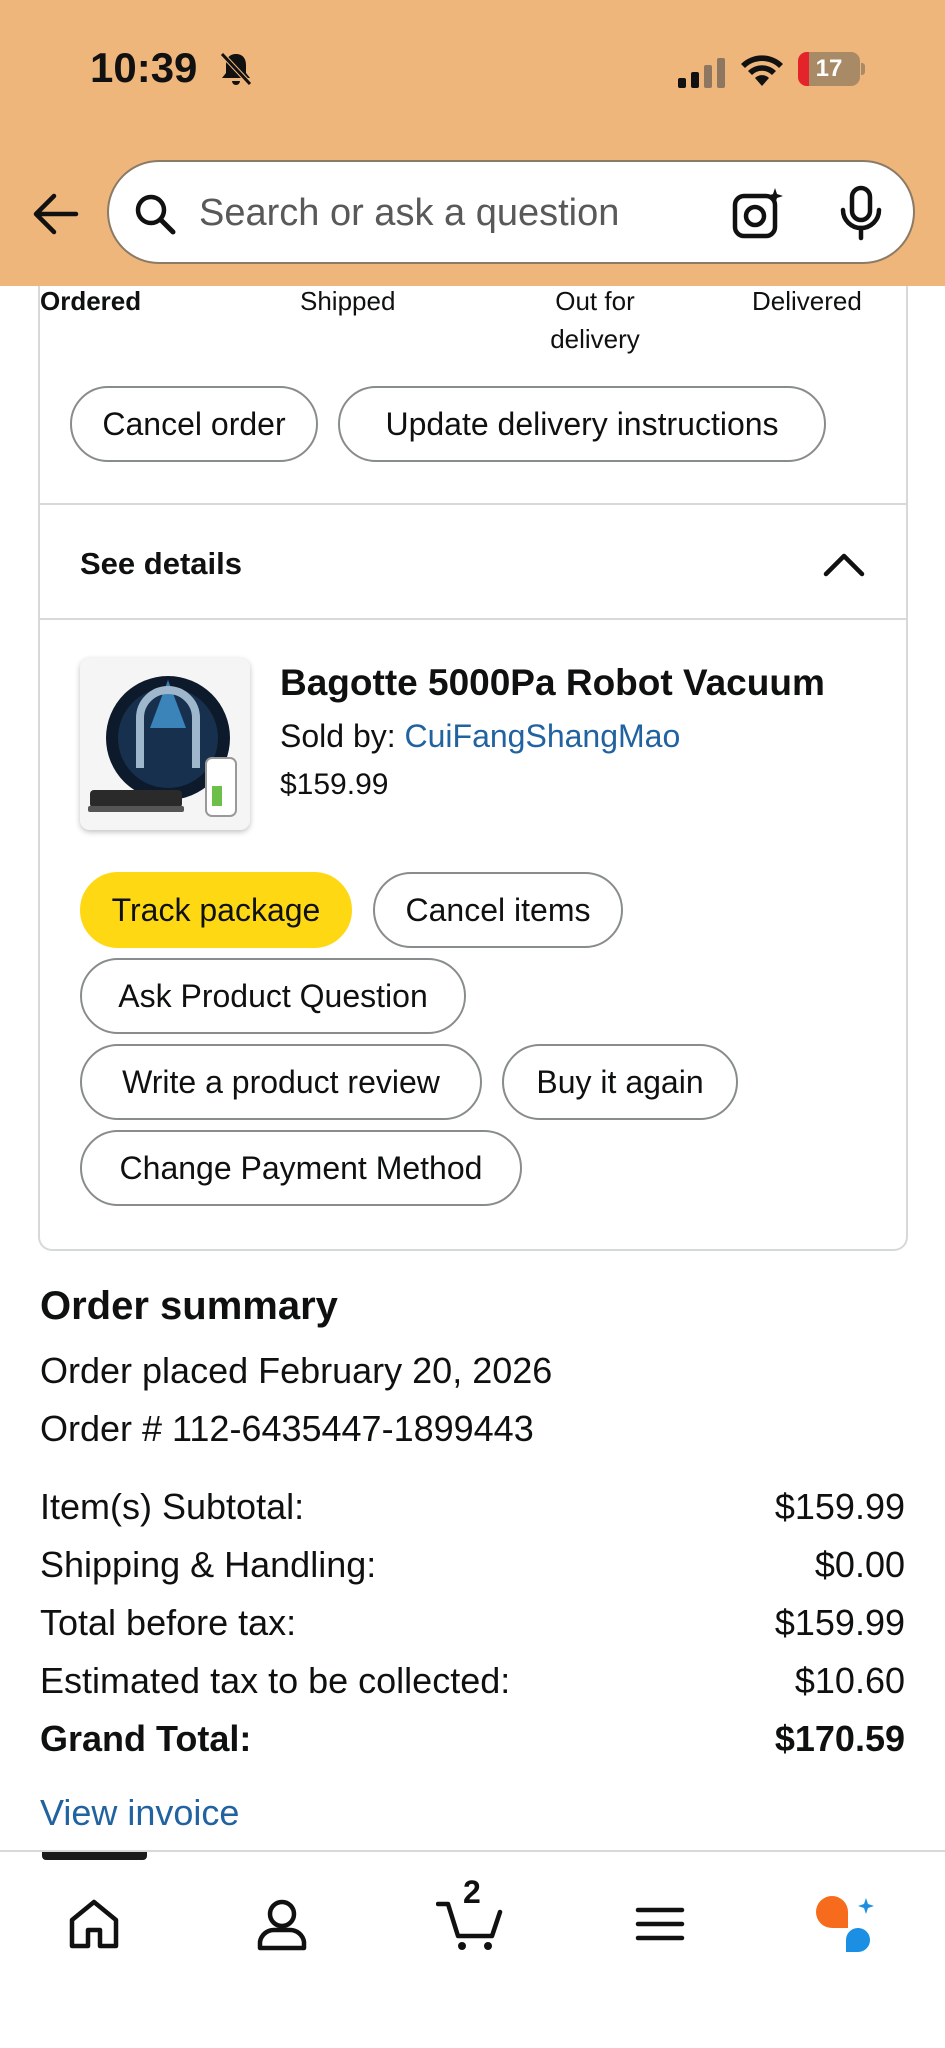  I want to click on tracking-step-delivered: Delivered, so click(807, 301).